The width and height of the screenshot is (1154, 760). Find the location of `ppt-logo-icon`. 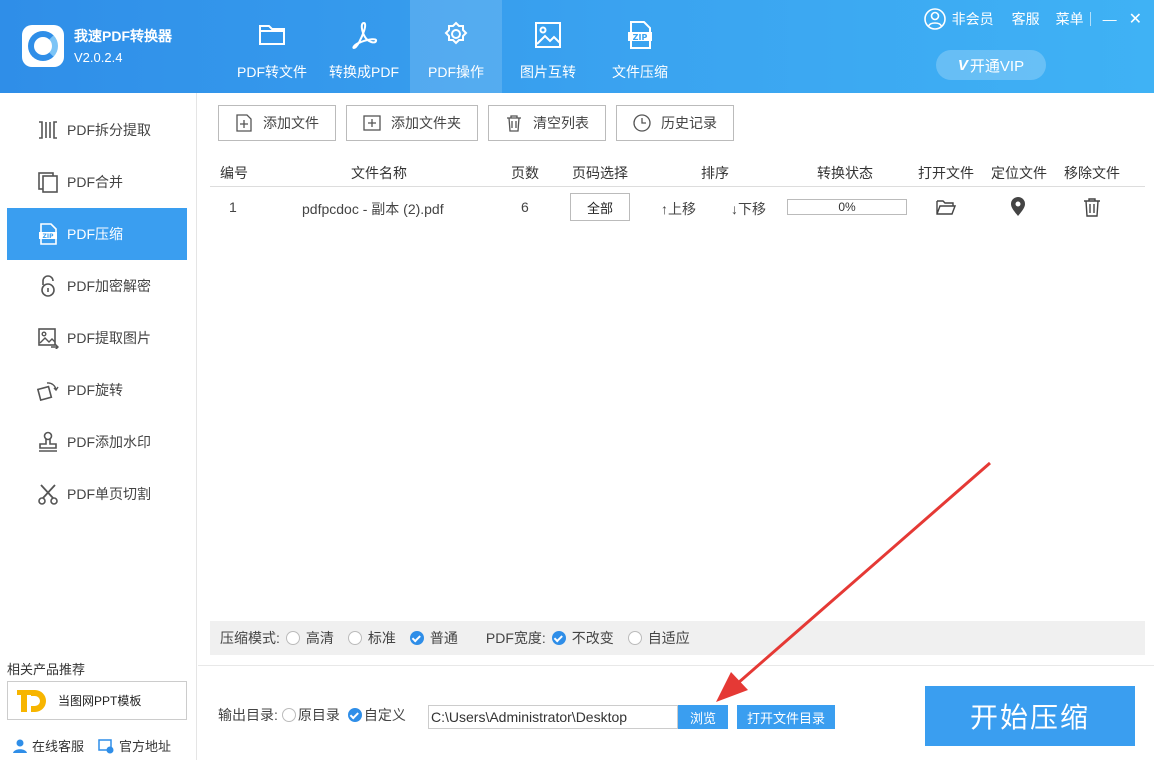

ppt-logo-icon is located at coordinates (31, 701).